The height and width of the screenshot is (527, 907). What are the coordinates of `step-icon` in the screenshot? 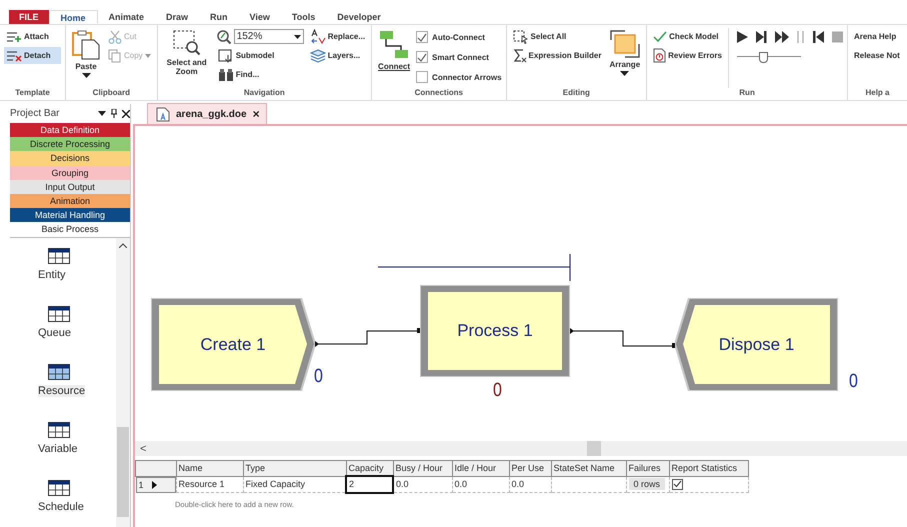 It's located at (761, 37).